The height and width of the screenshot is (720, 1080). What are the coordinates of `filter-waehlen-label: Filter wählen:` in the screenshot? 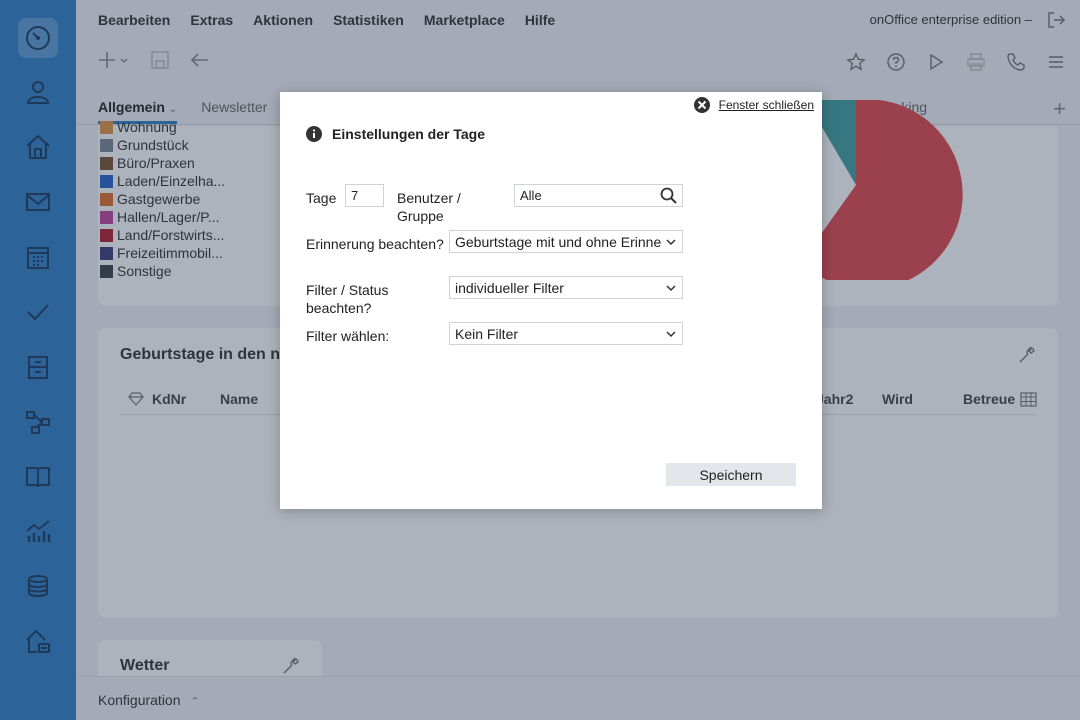 It's located at (348, 336).